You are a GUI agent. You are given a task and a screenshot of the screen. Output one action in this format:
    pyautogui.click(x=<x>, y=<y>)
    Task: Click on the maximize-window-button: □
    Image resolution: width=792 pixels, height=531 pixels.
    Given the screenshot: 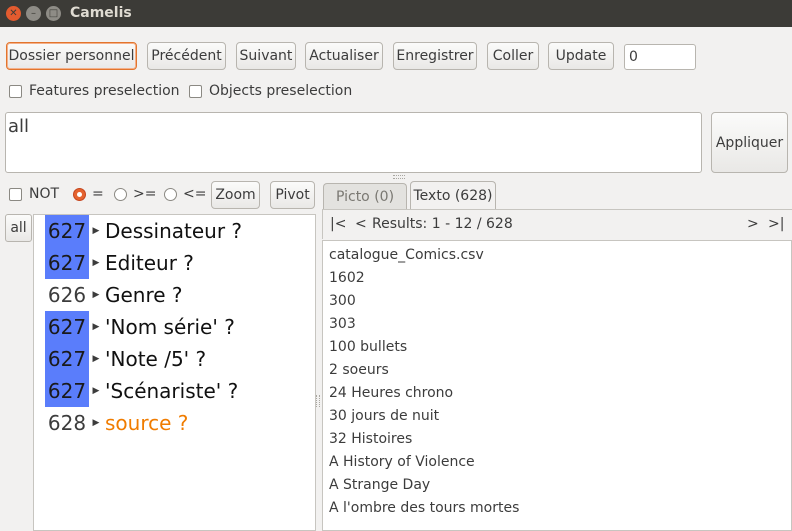 What is the action you would take?
    pyautogui.click(x=53, y=13)
    